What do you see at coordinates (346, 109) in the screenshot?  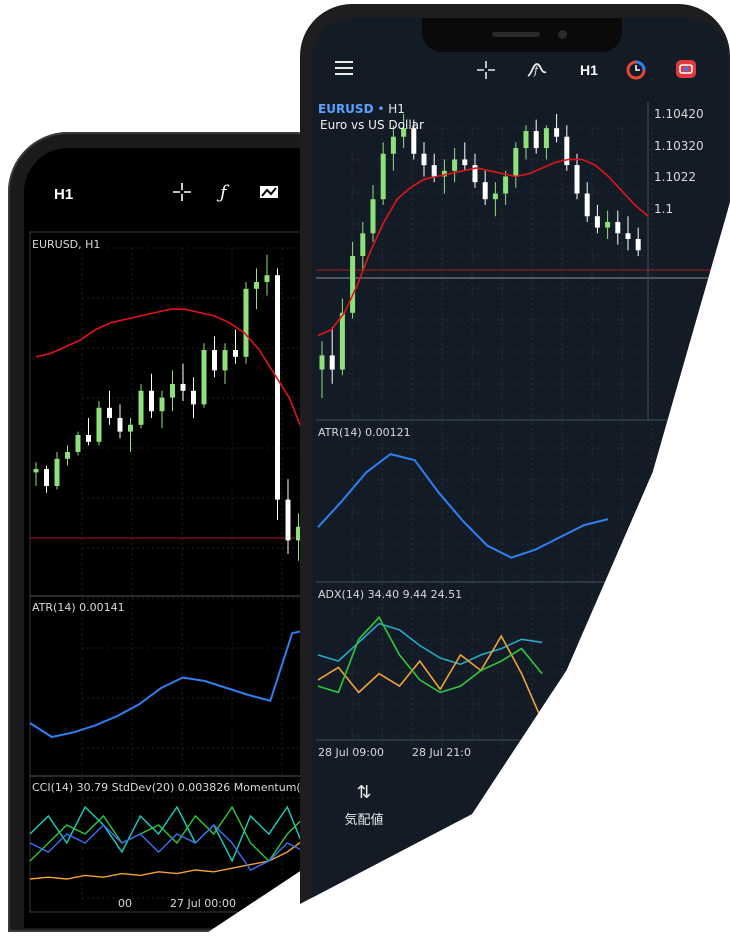 I see `symbol-name: EURUSD` at bounding box center [346, 109].